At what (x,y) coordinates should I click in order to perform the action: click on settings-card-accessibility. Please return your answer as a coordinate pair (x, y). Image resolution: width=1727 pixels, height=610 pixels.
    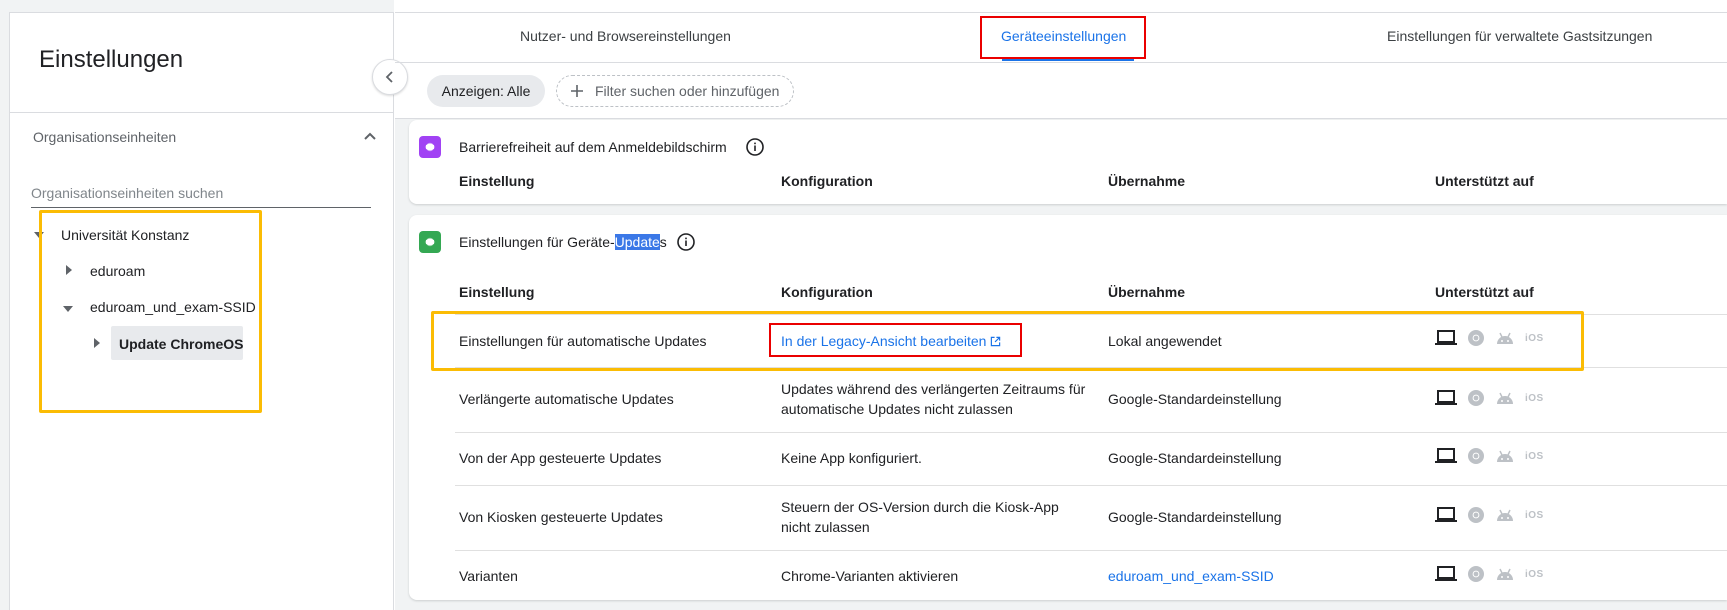
    Looking at the image, I should click on (1068, 162).